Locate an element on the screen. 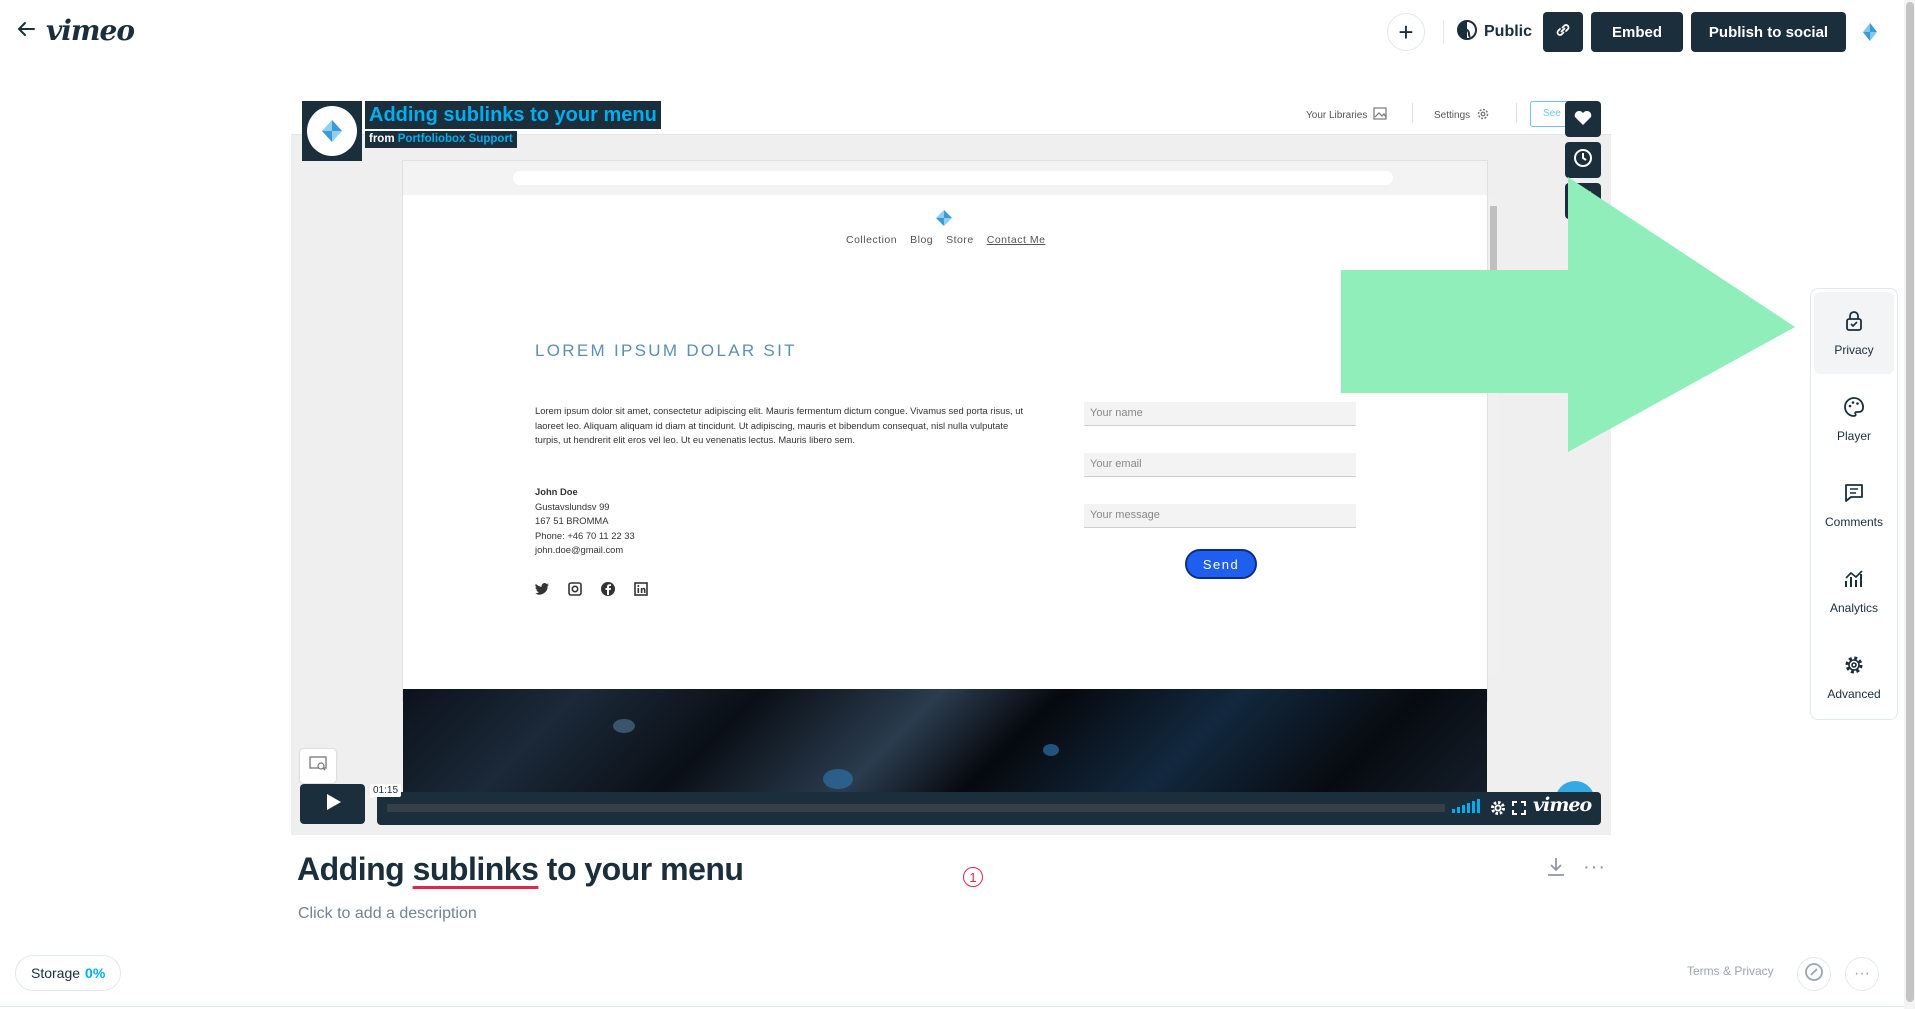 The height and width of the screenshot is (1009, 1915). chapters-button is located at coordinates (318, 766).